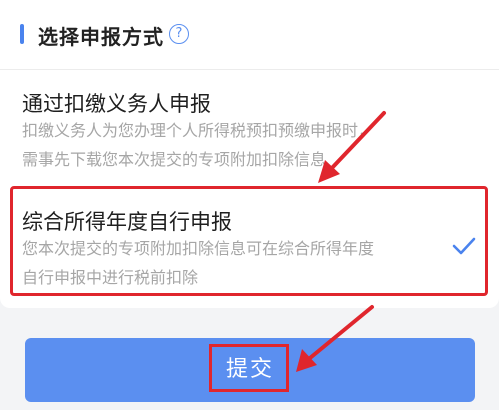  I want to click on arrow-to-option, so click(352, 147).